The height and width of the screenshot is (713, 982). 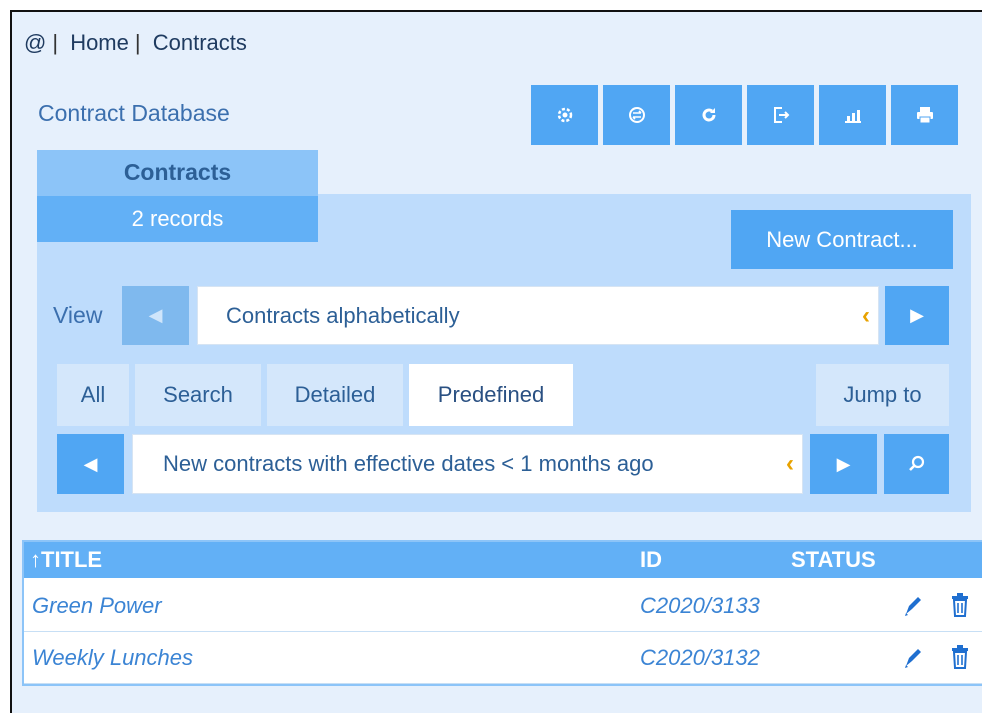 I want to click on logout-button, so click(x=780, y=115).